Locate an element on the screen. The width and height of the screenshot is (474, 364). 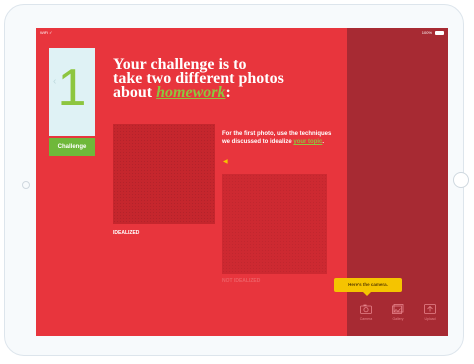
gallery-icon is located at coordinates (398, 309).